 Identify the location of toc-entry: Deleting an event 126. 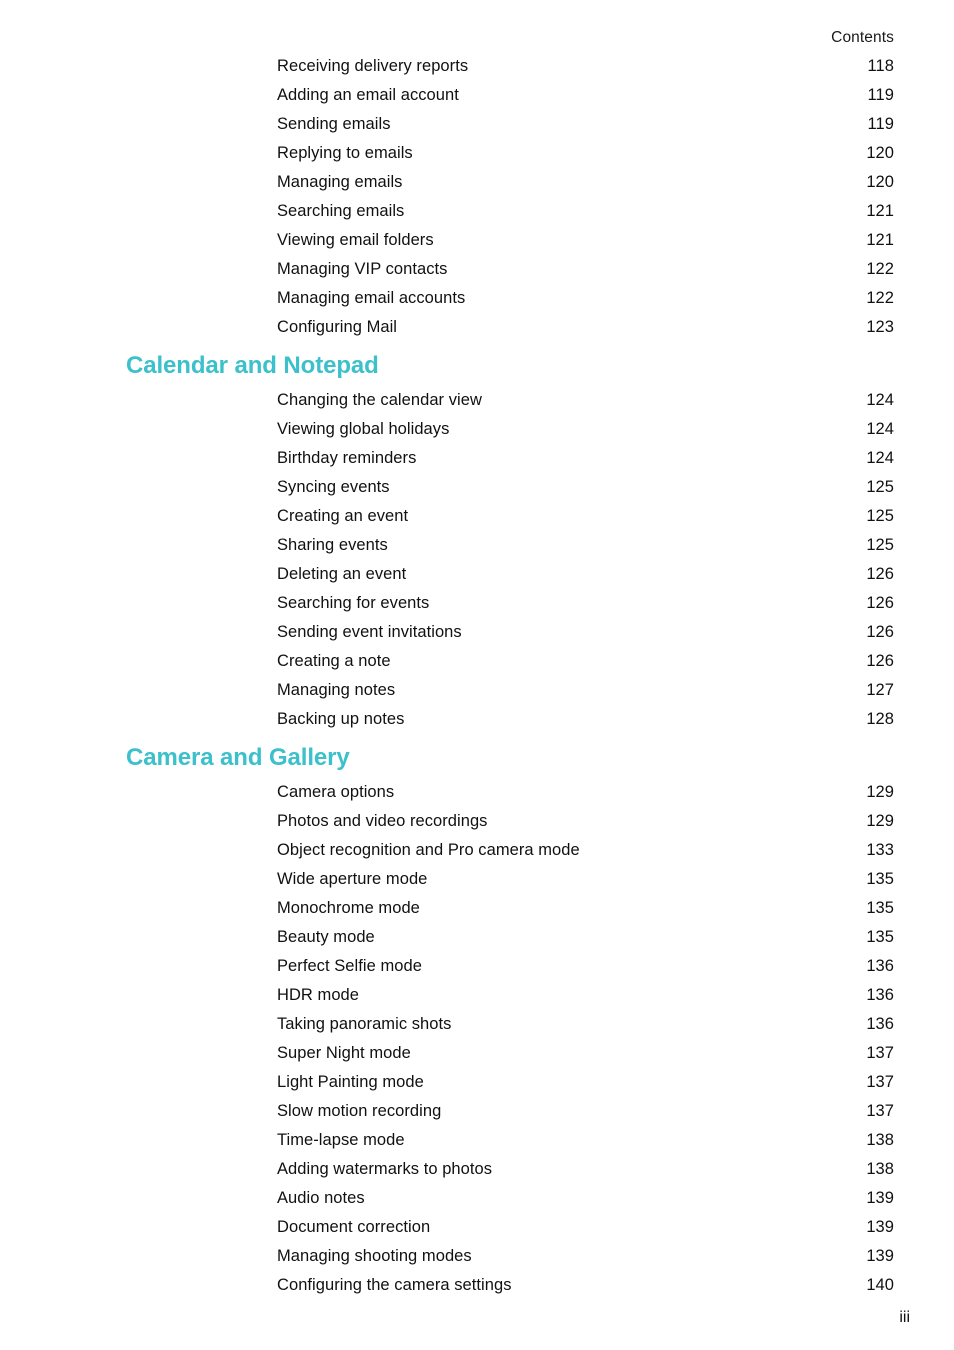
(477, 574).